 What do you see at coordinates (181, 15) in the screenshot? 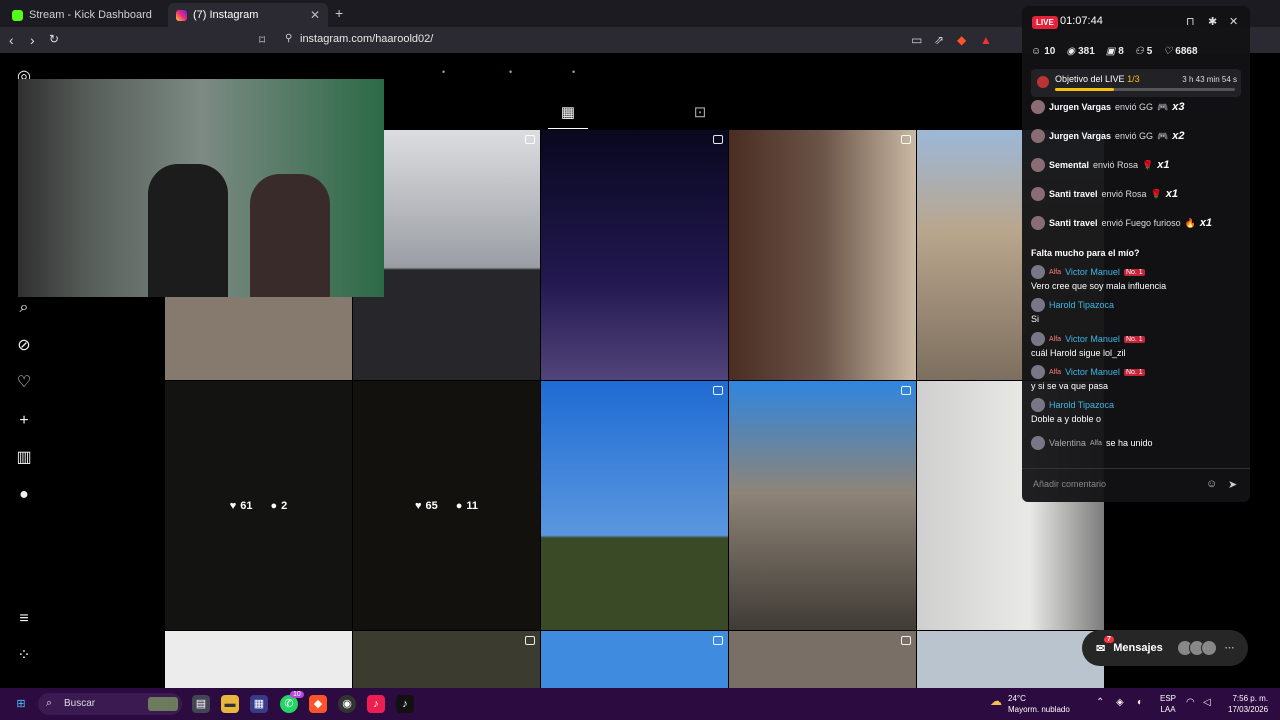
I see `instagram-icon` at bounding box center [181, 15].